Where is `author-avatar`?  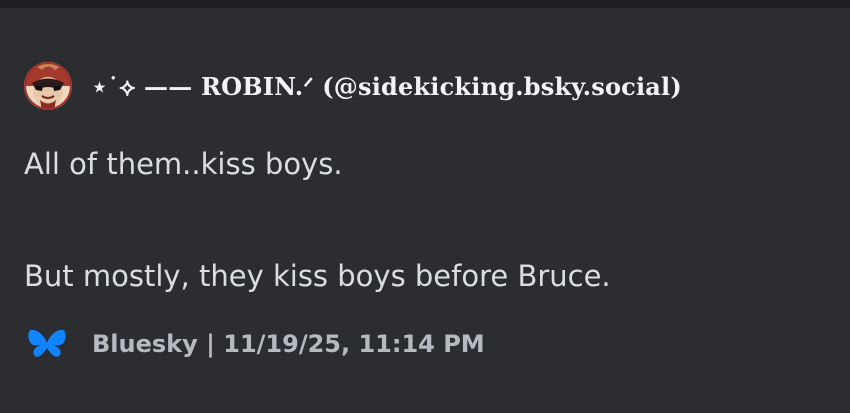 author-avatar is located at coordinates (48, 86).